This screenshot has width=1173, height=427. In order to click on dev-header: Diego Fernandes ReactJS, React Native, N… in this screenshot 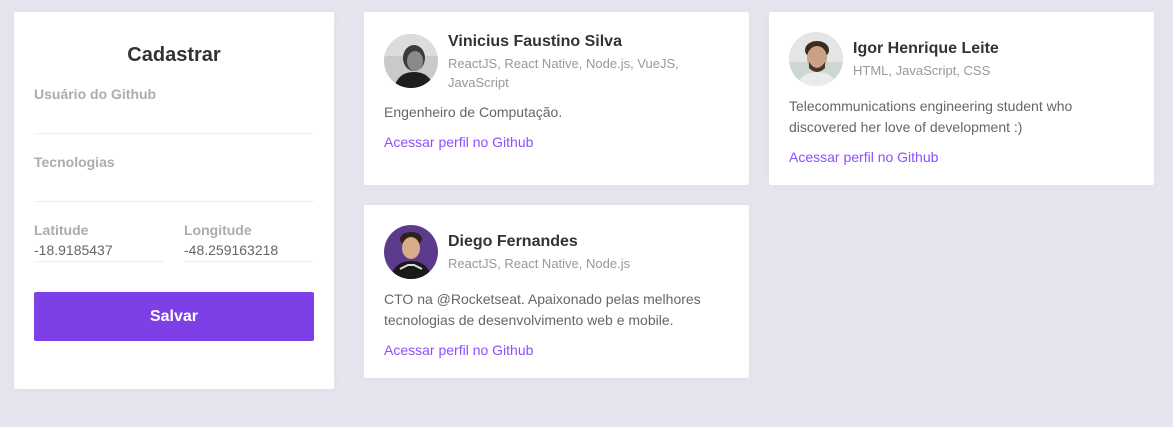, I will do `click(556, 252)`.